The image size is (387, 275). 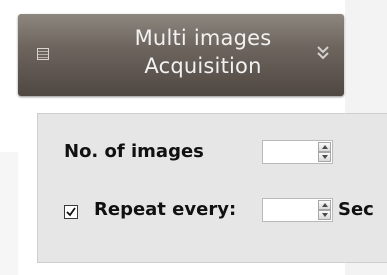 I want to click on repeat-decrement-button, so click(x=324, y=215).